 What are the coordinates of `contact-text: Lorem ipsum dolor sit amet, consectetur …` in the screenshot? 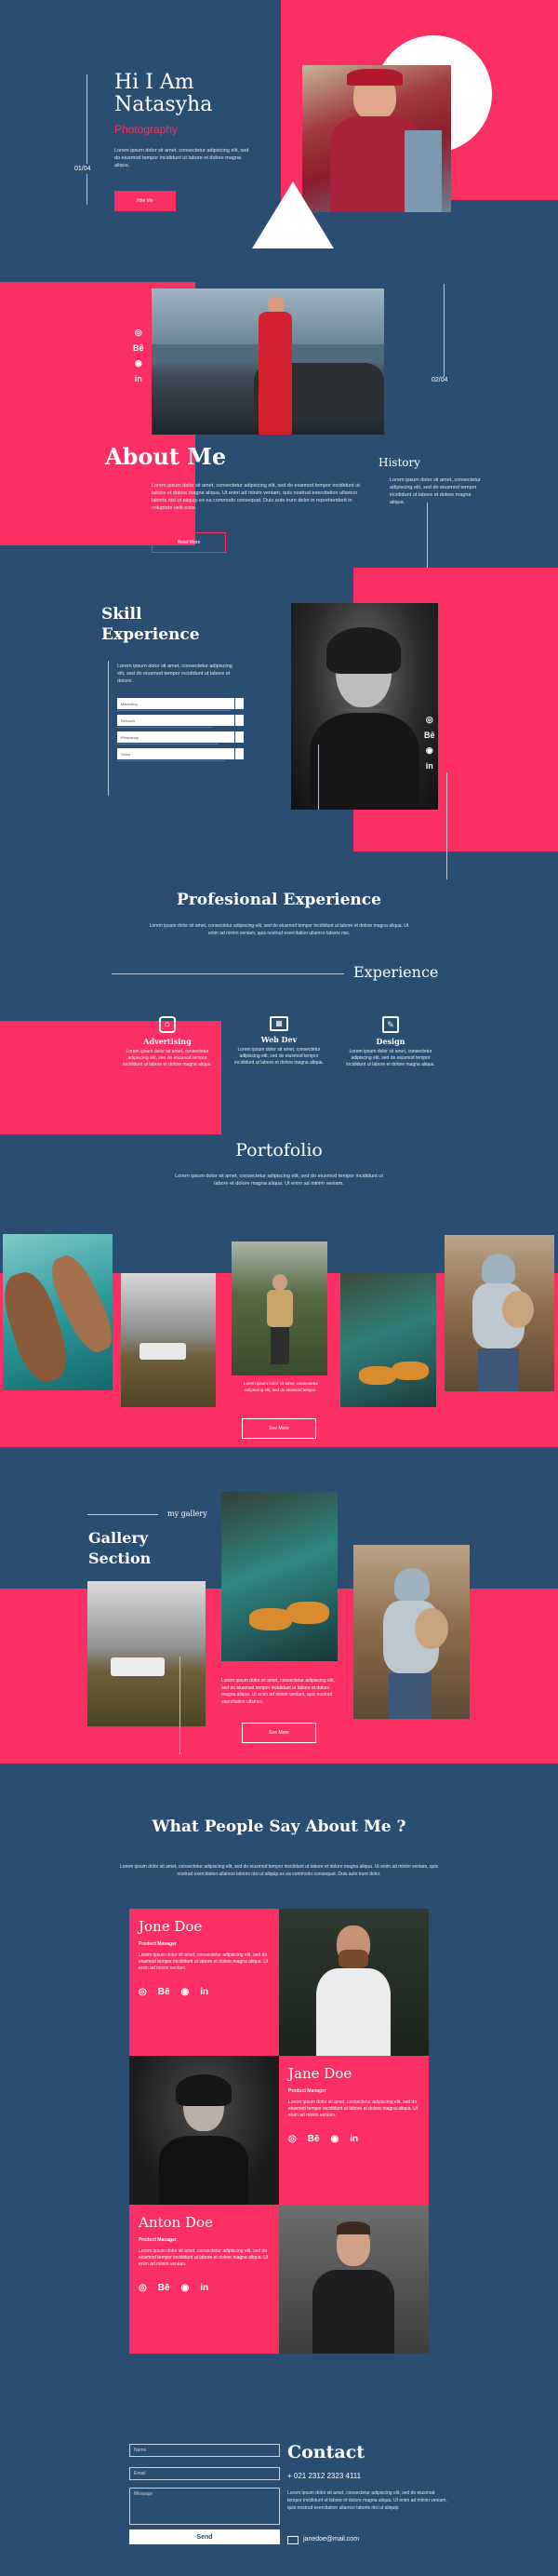 It's located at (367, 2500).